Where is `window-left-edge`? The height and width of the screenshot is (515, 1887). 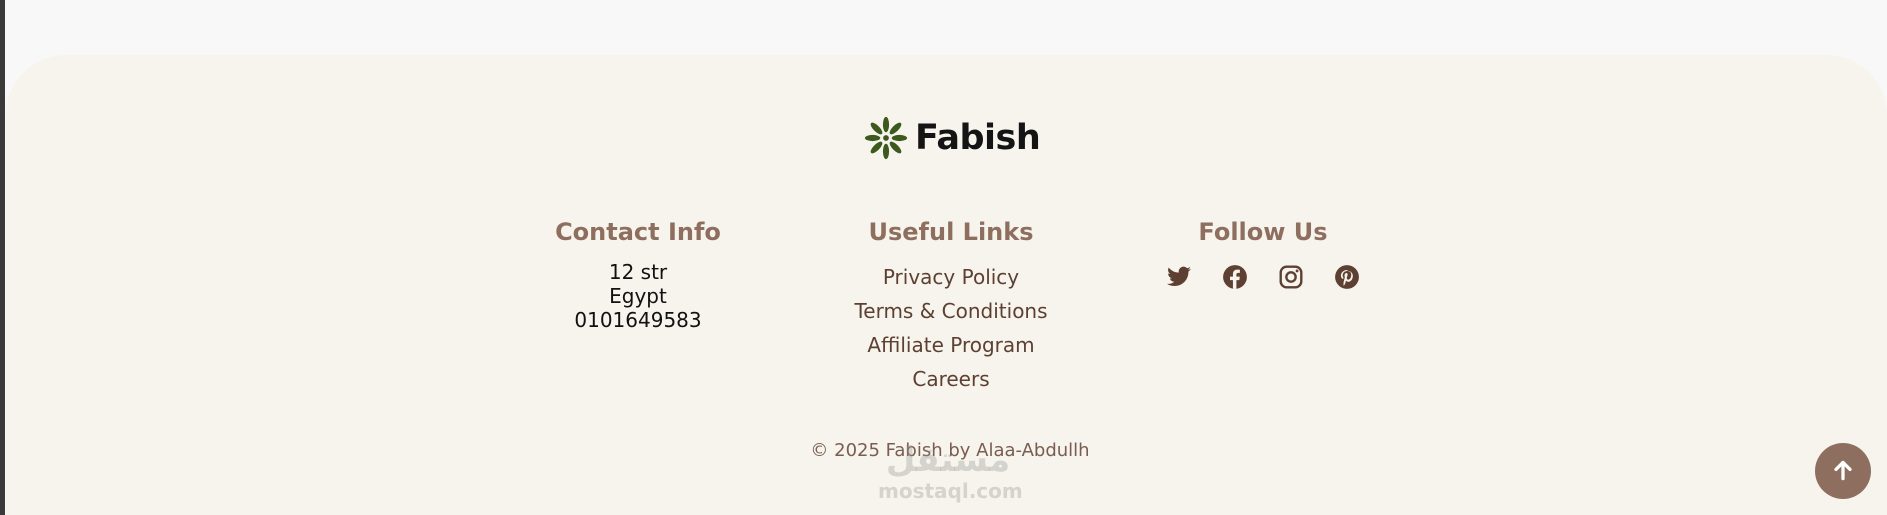
window-left-edge is located at coordinates (2, 257).